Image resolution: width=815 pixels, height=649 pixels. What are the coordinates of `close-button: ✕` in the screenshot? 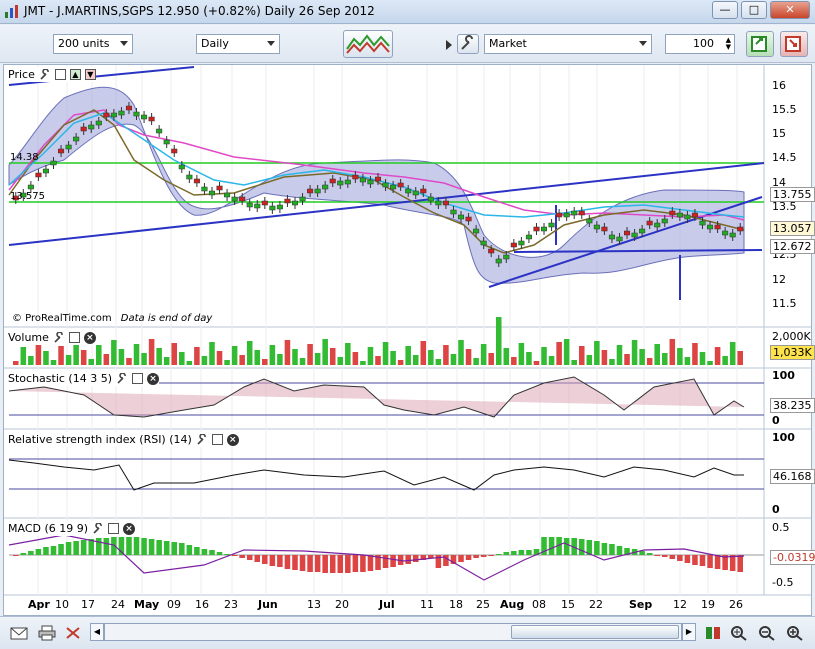 It's located at (790, 10).